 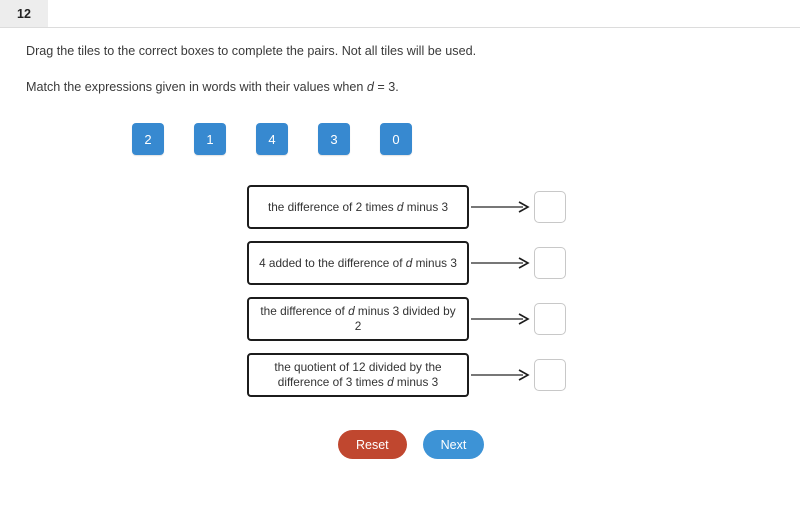 What do you see at coordinates (148, 139) in the screenshot?
I see `tile: 2` at bounding box center [148, 139].